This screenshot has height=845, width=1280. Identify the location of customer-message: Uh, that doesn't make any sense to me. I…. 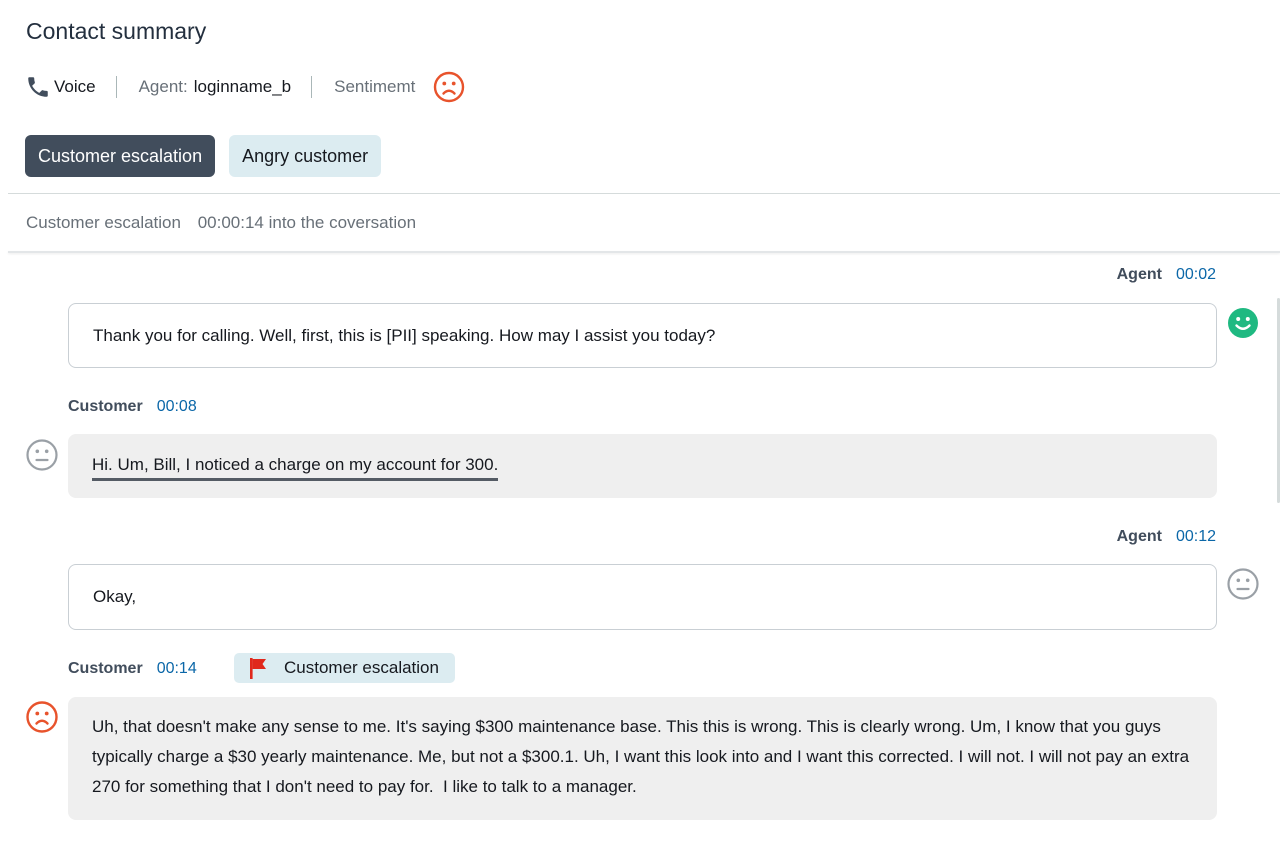
(642, 758).